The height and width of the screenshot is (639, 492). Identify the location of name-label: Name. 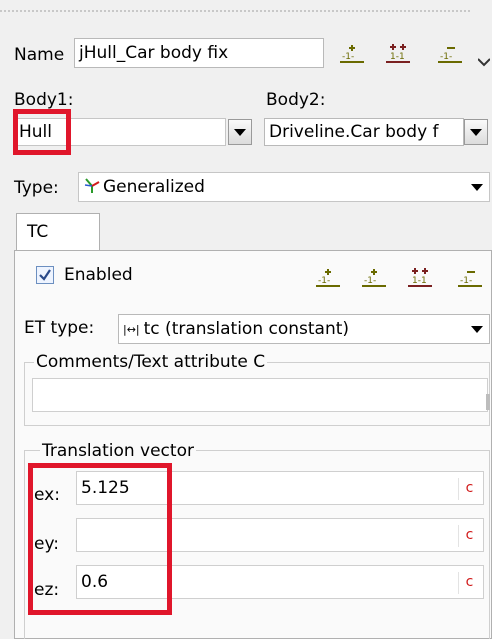
(39, 55).